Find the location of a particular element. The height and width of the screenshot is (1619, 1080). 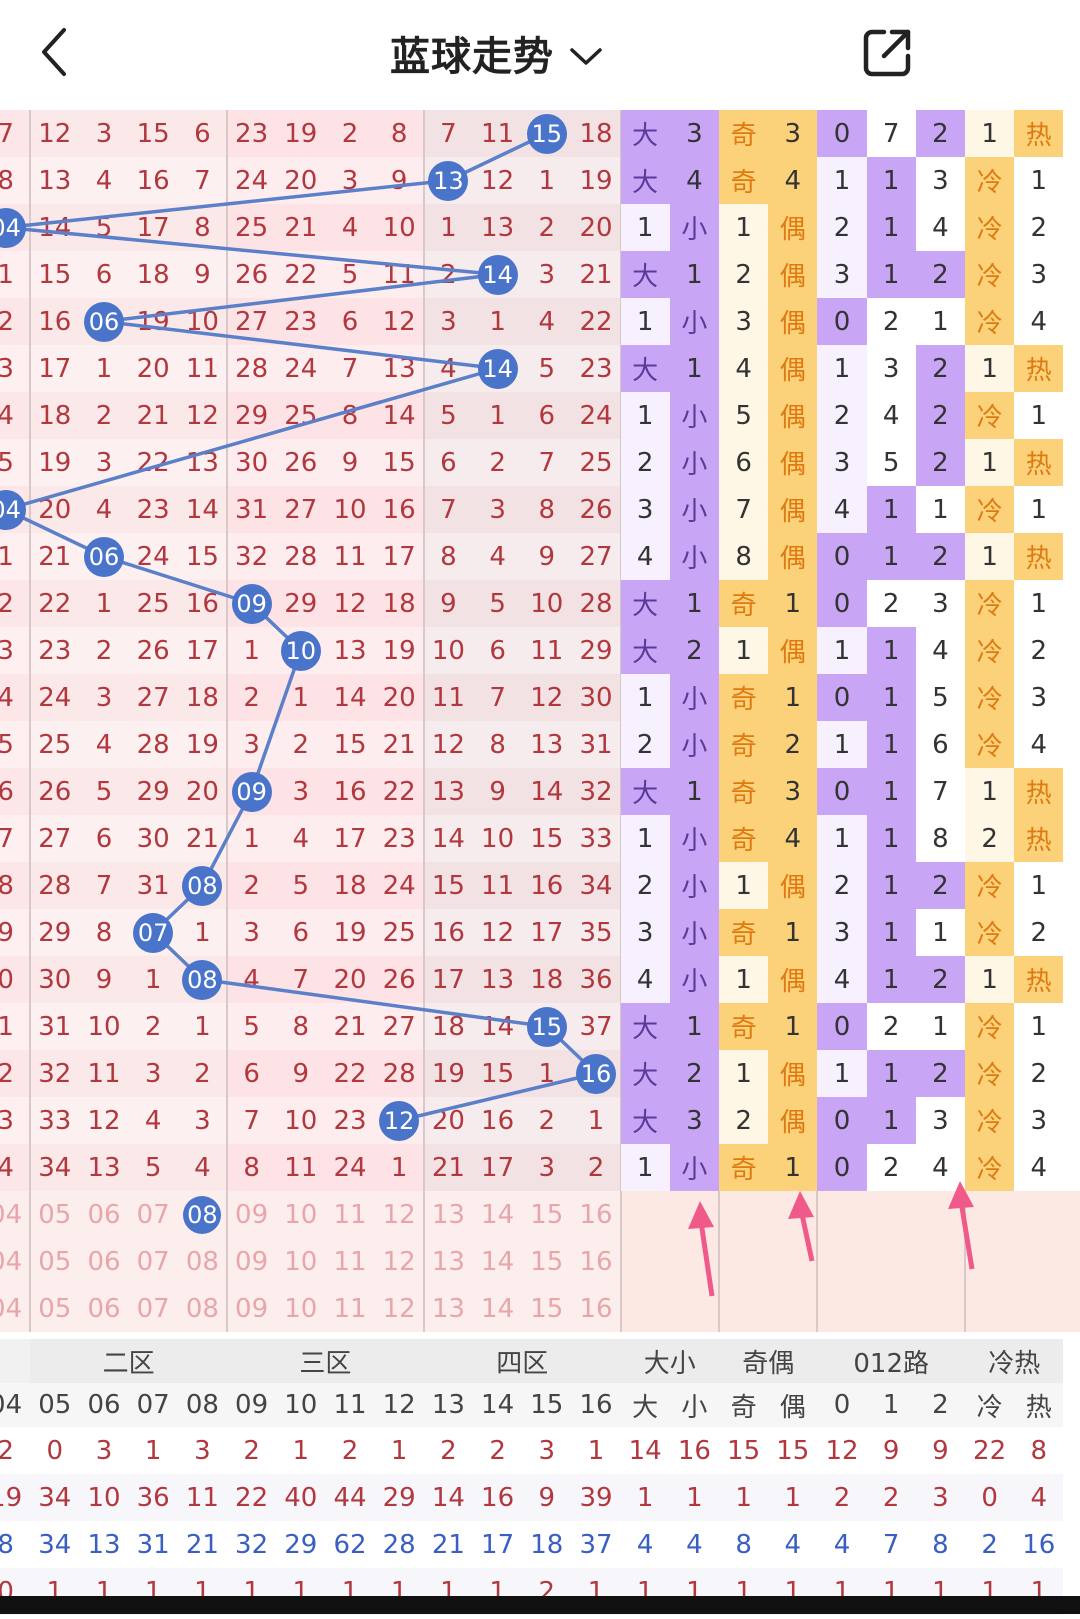

number-cell: 30 is located at coordinates (596, 697).